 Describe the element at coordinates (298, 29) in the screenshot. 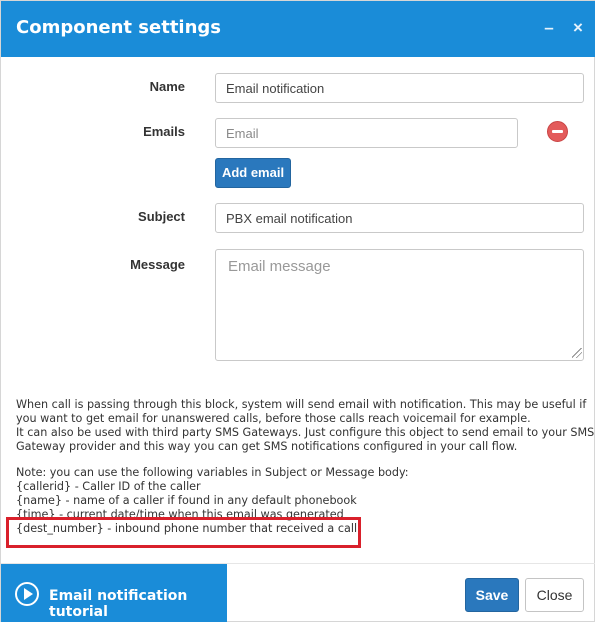

I see `dialog-header: Component settings – ×` at that location.